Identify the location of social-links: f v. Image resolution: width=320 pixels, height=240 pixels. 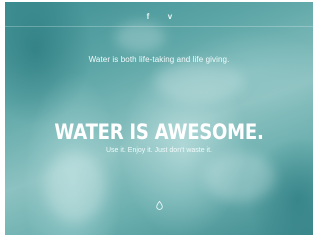
(159, 16).